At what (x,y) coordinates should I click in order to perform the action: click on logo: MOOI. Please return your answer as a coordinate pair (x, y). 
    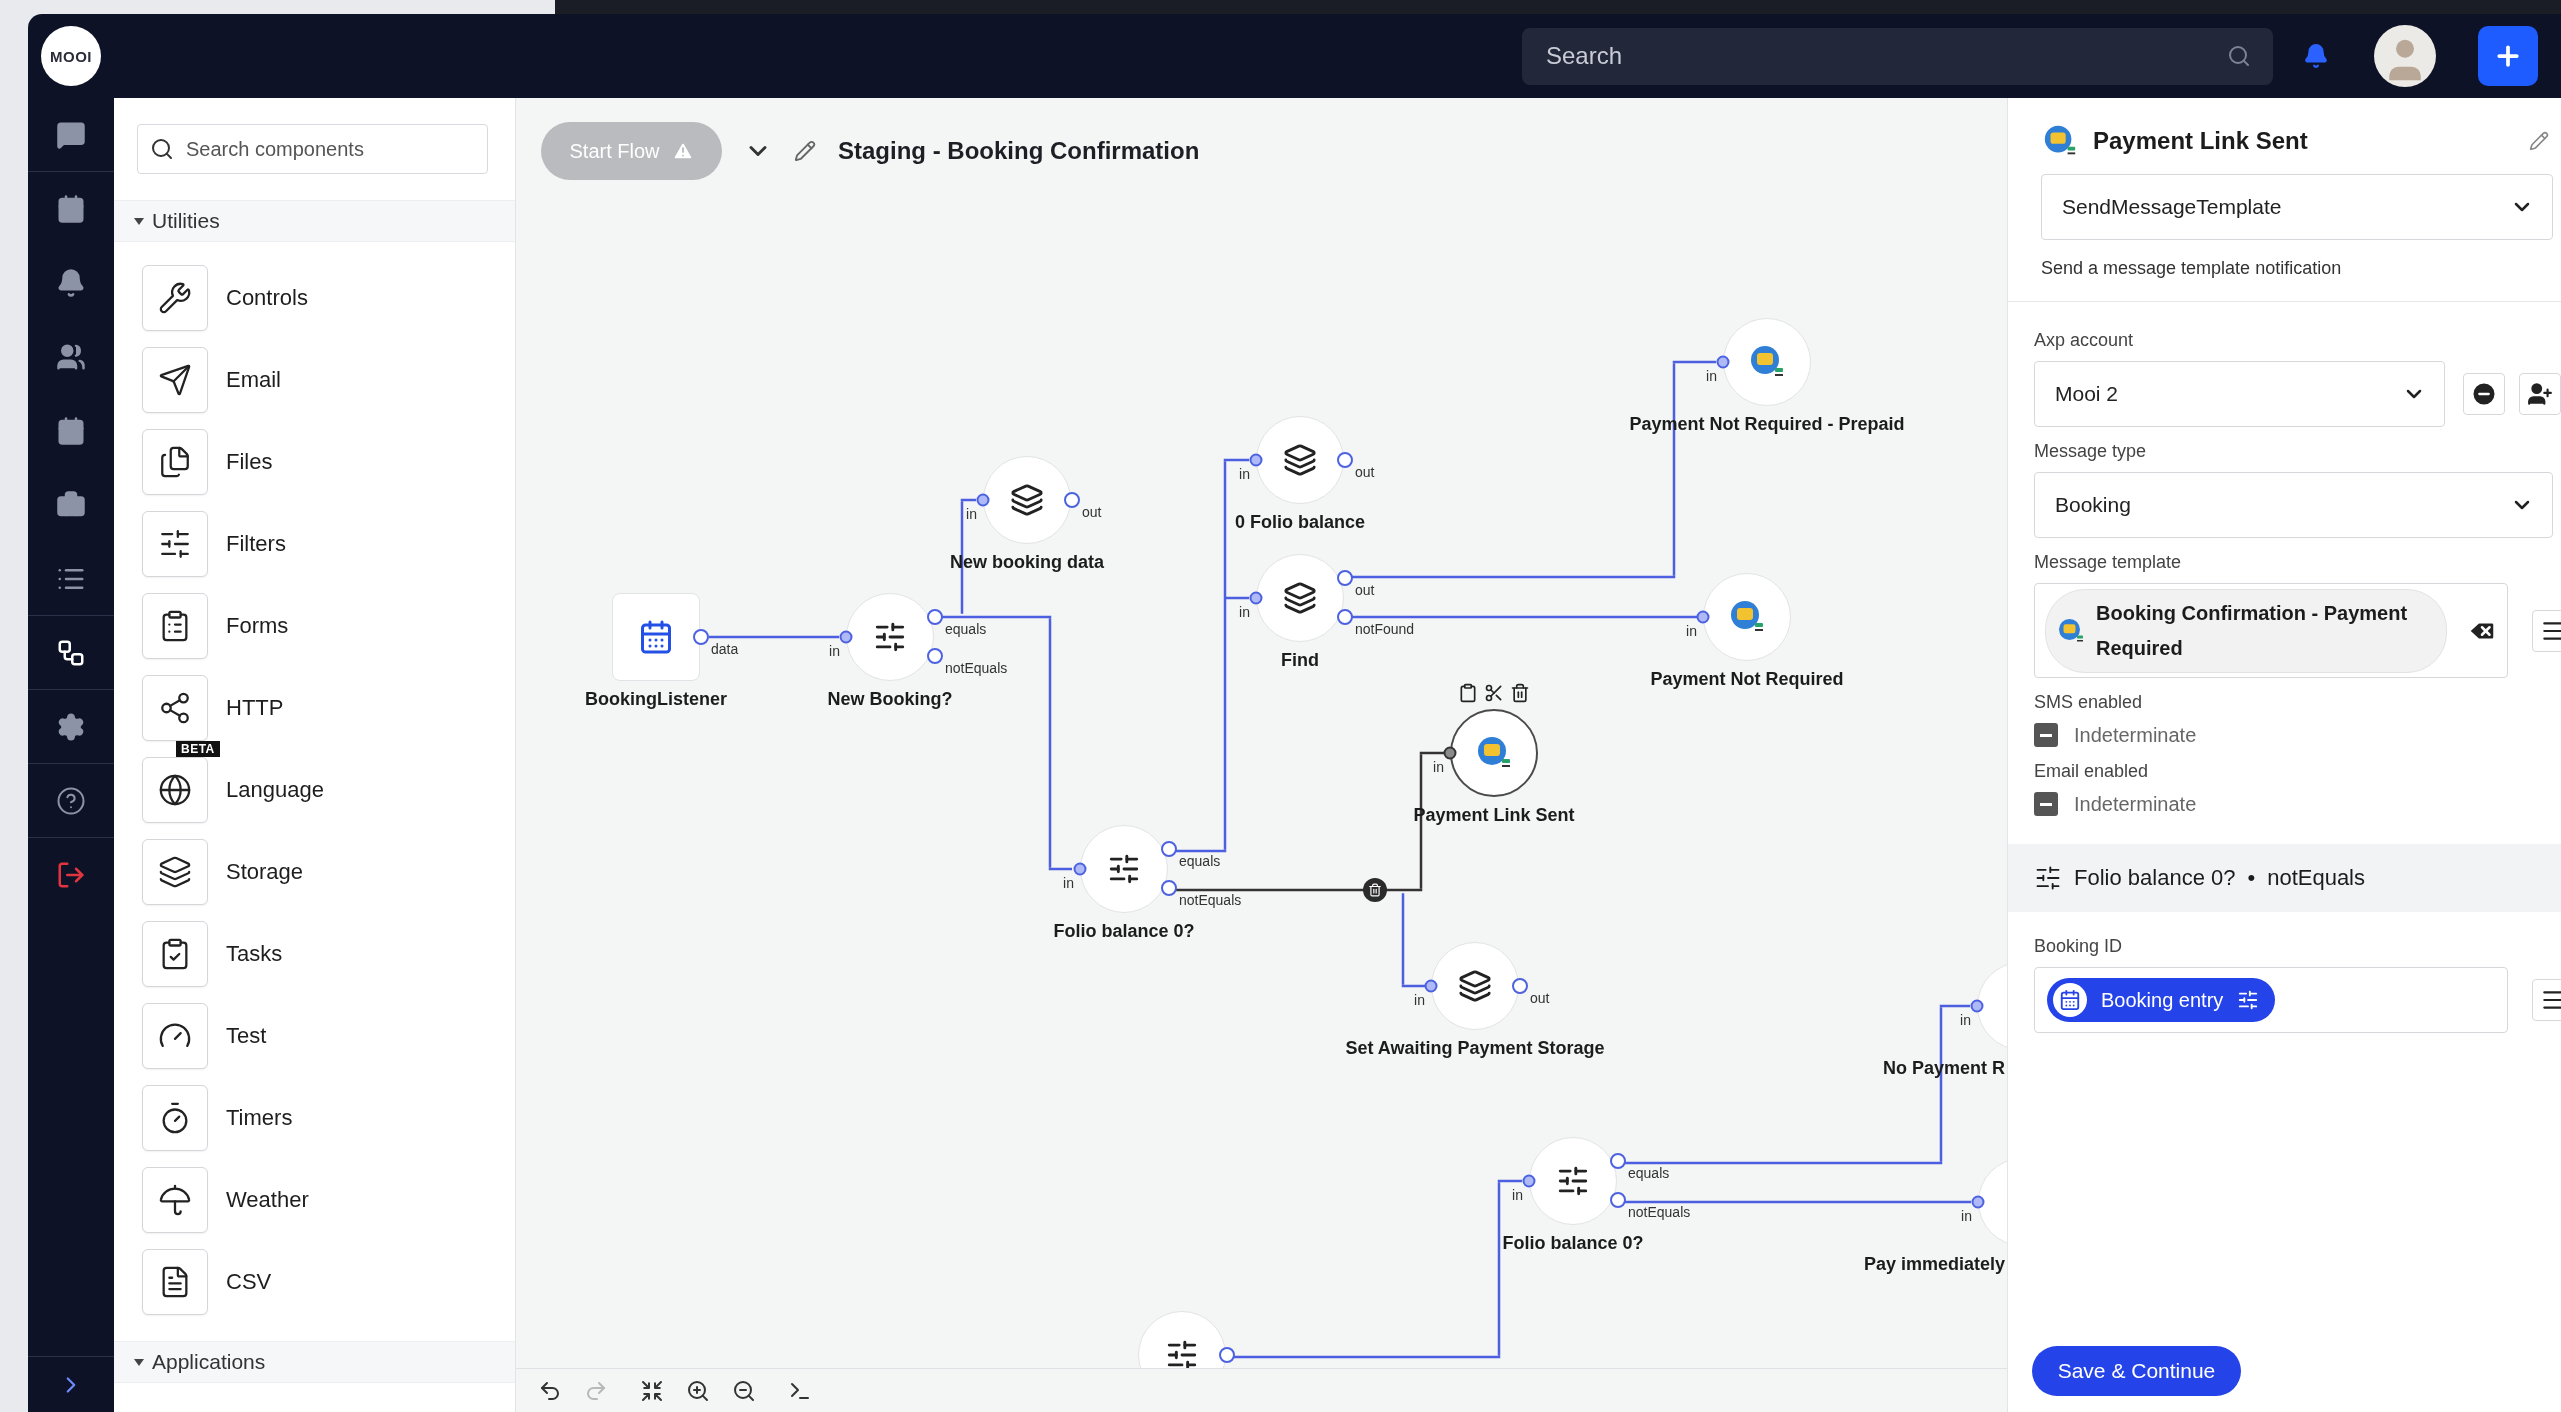
    Looking at the image, I should click on (71, 56).